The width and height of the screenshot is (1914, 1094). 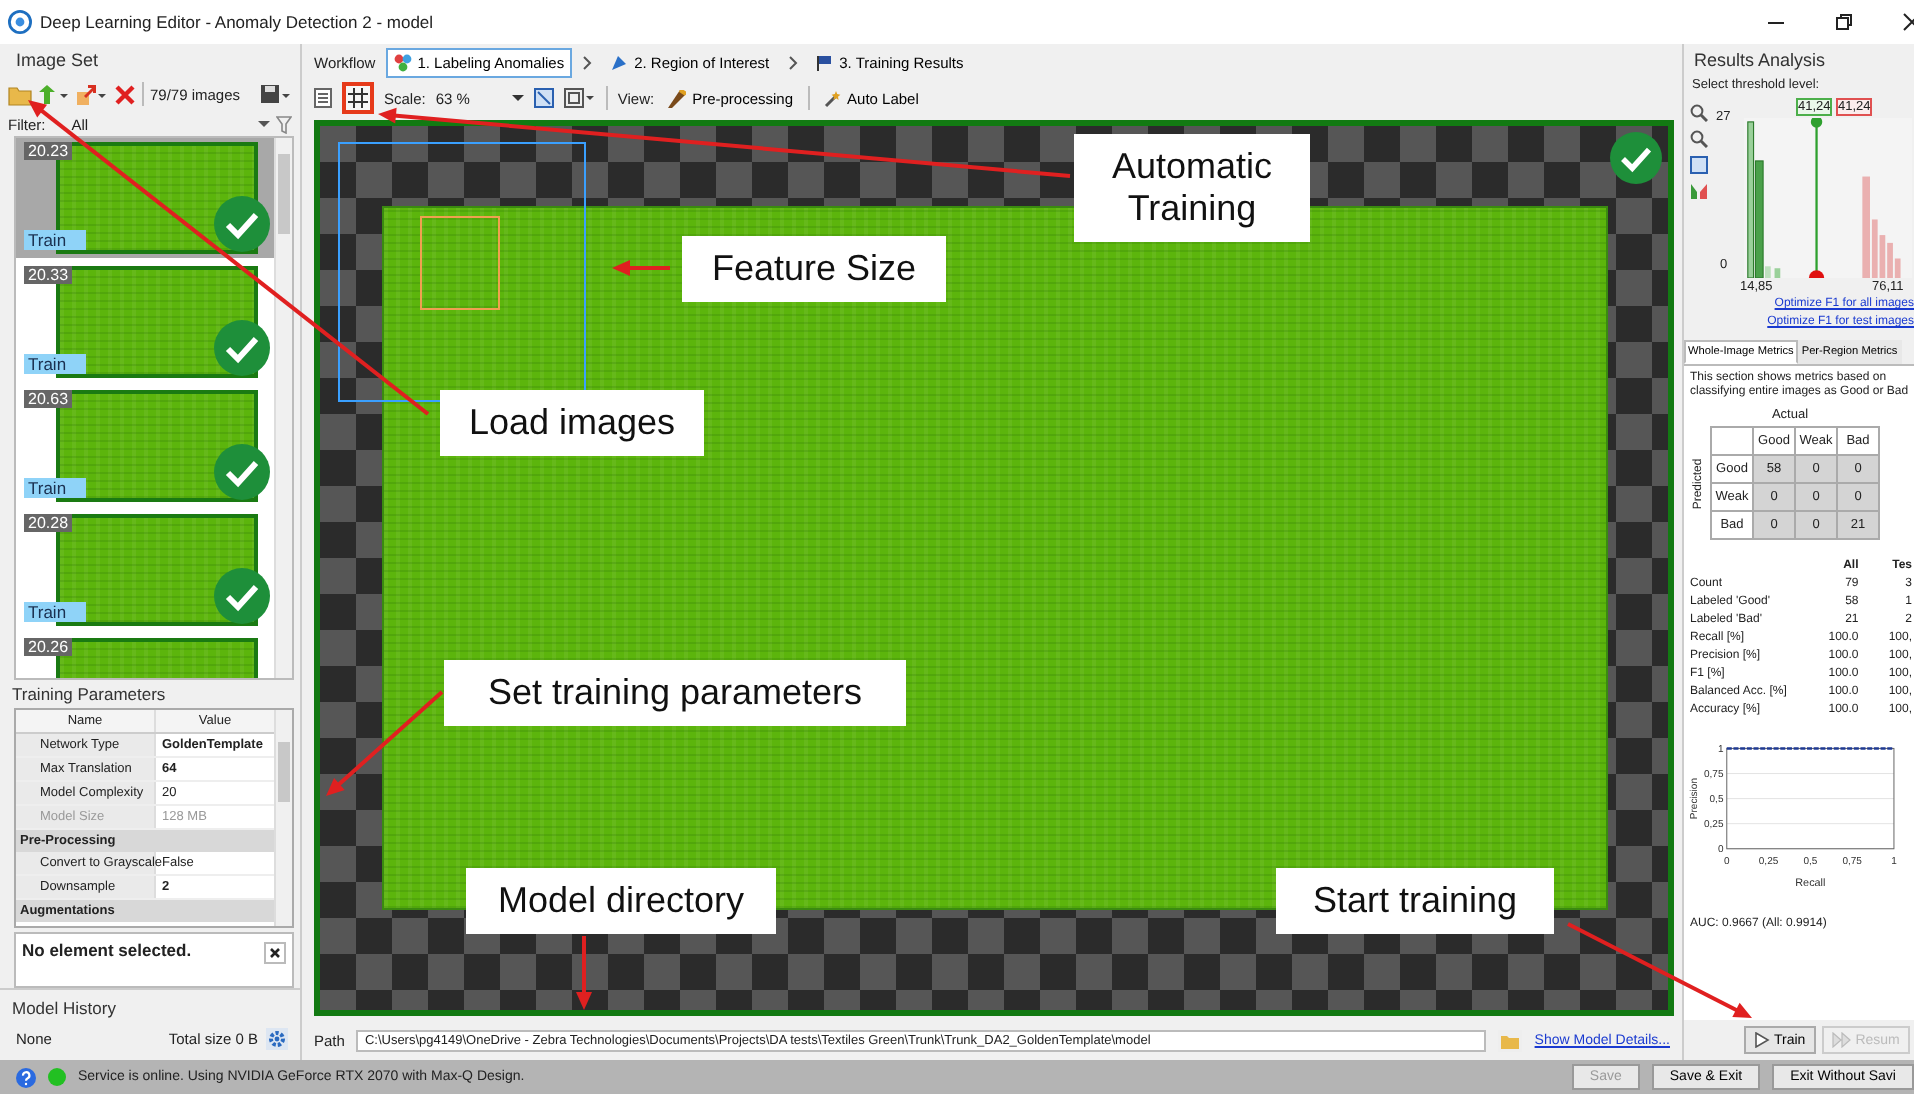 What do you see at coordinates (1415, 901) in the screenshot?
I see `annotation-callout: Start training` at bounding box center [1415, 901].